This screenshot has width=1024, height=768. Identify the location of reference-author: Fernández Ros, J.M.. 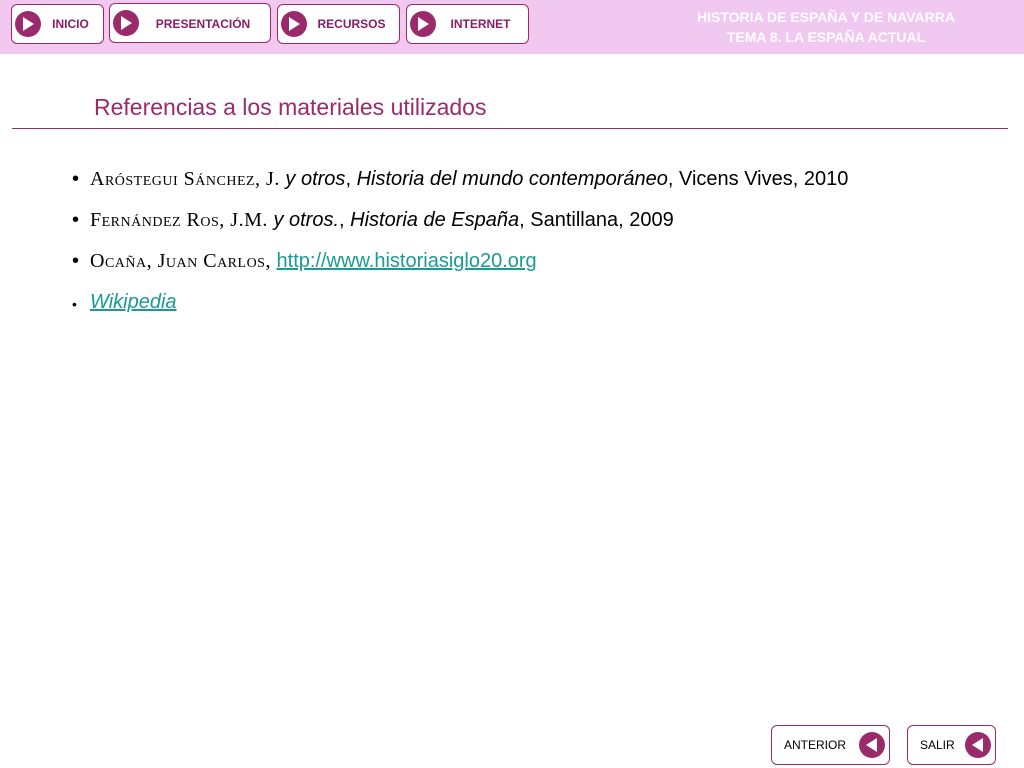
(179, 220).